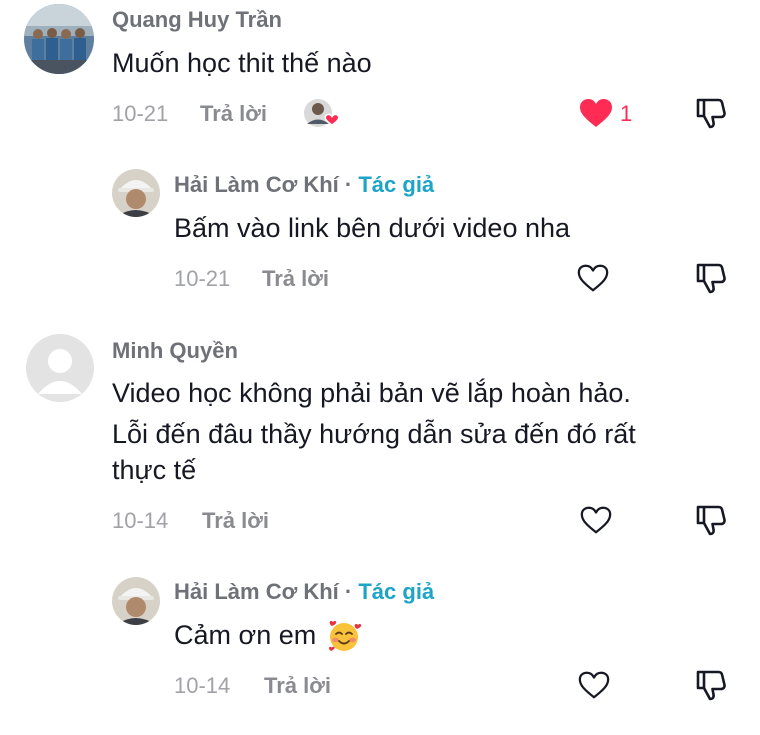 The height and width of the screenshot is (735, 760). I want to click on comment-username: Quang Huy Trần, so click(197, 20).